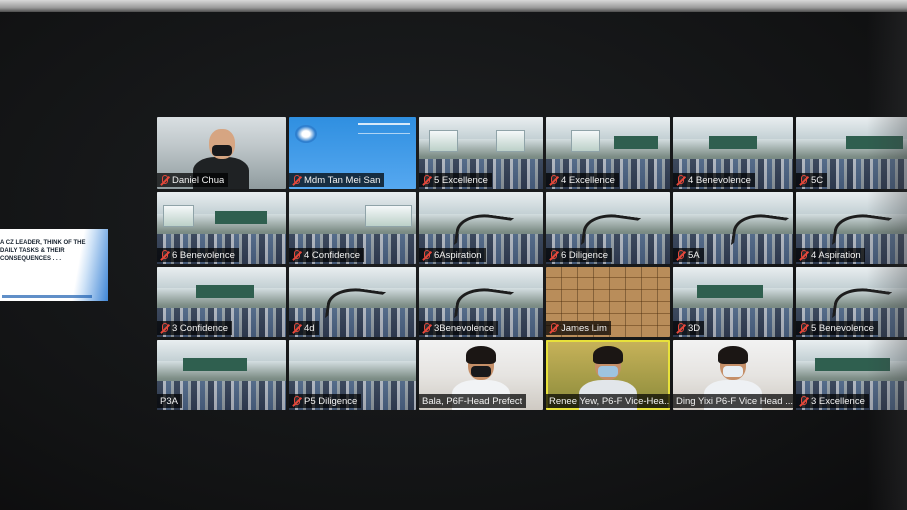  I want to click on participant-name-tag: 3Benevolence, so click(459, 328).